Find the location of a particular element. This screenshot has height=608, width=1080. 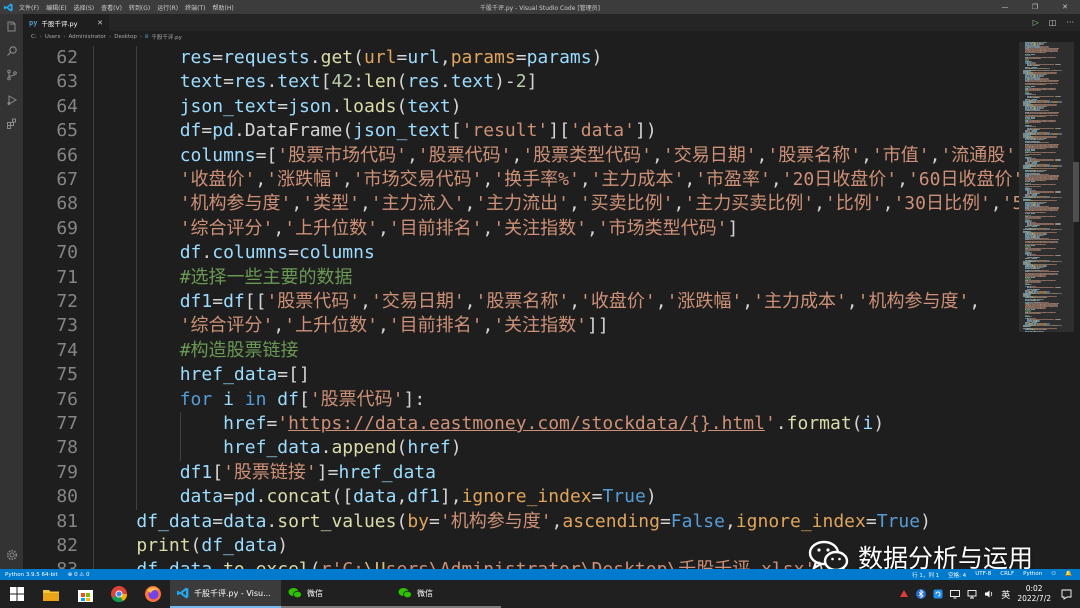

menu-run: 运行(R) is located at coordinates (167, 7).